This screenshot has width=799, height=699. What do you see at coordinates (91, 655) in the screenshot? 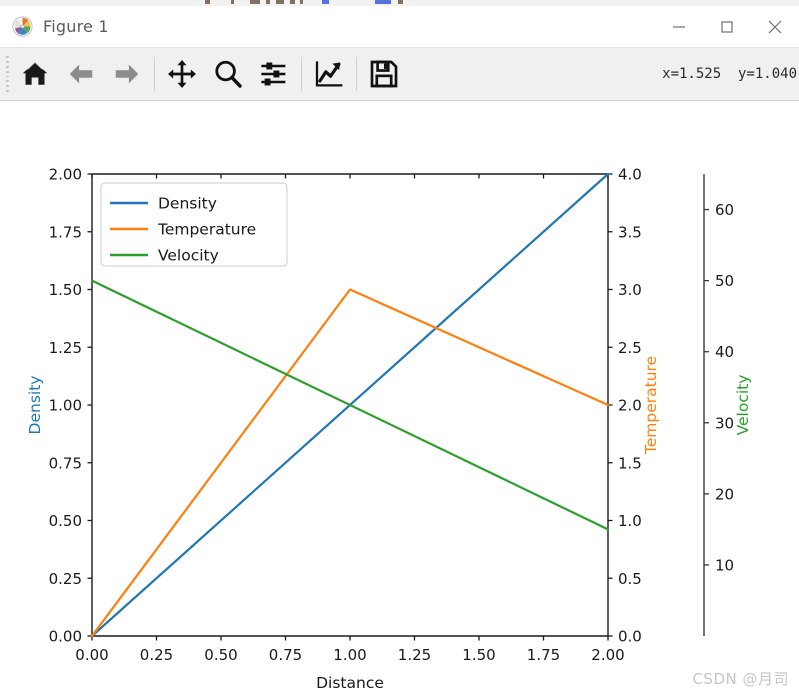
I see `x-tick-label: 0.00` at bounding box center [91, 655].